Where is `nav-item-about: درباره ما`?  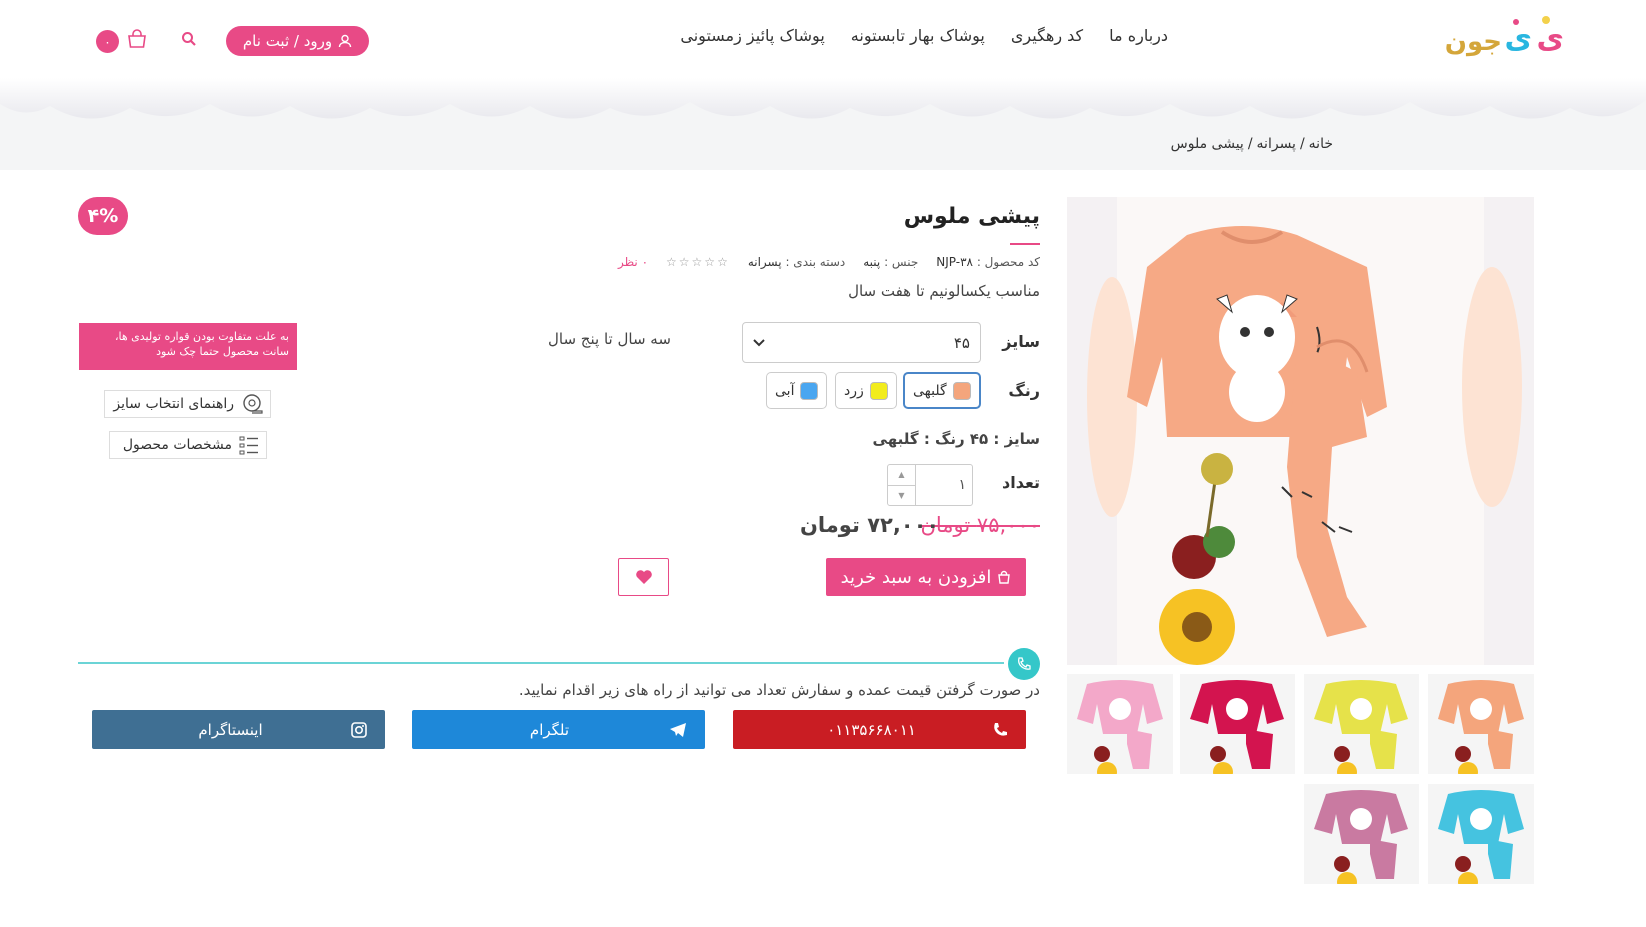
nav-item-about: درباره ما is located at coordinates (1138, 39).